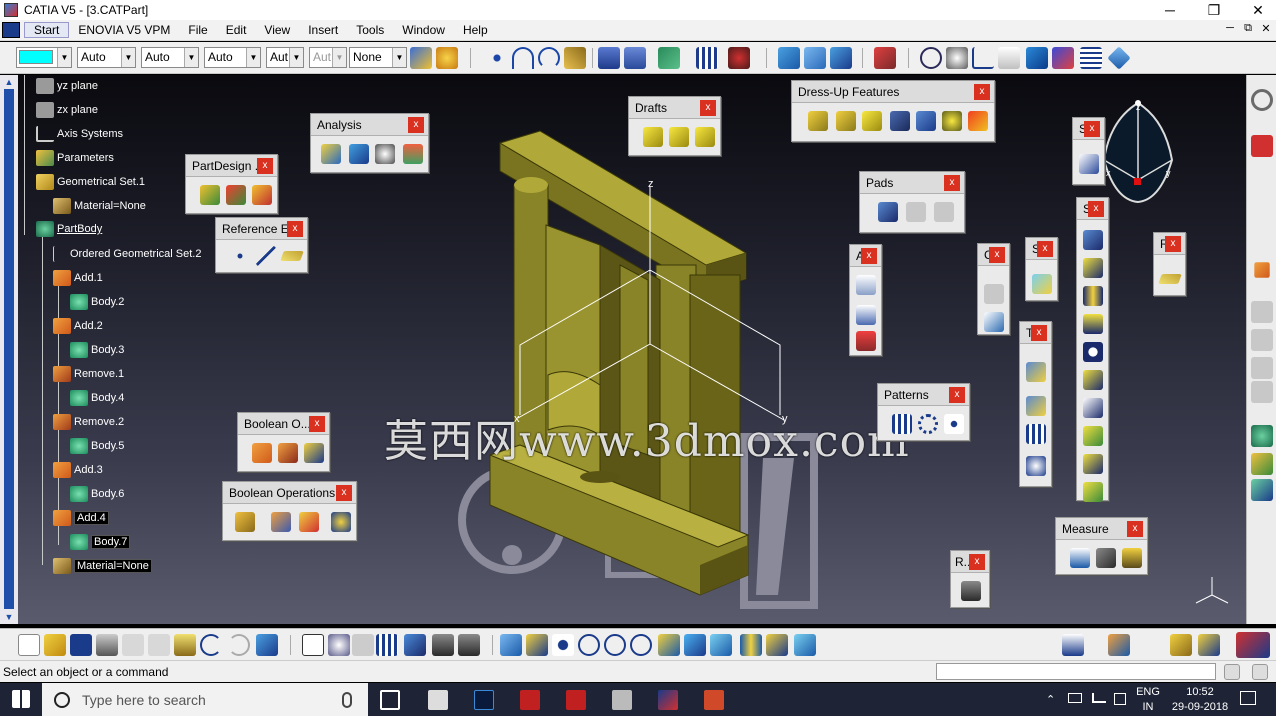 The height and width of the screenshot is (716, 1276). I want to click on thread-icon, so click(952, 121).